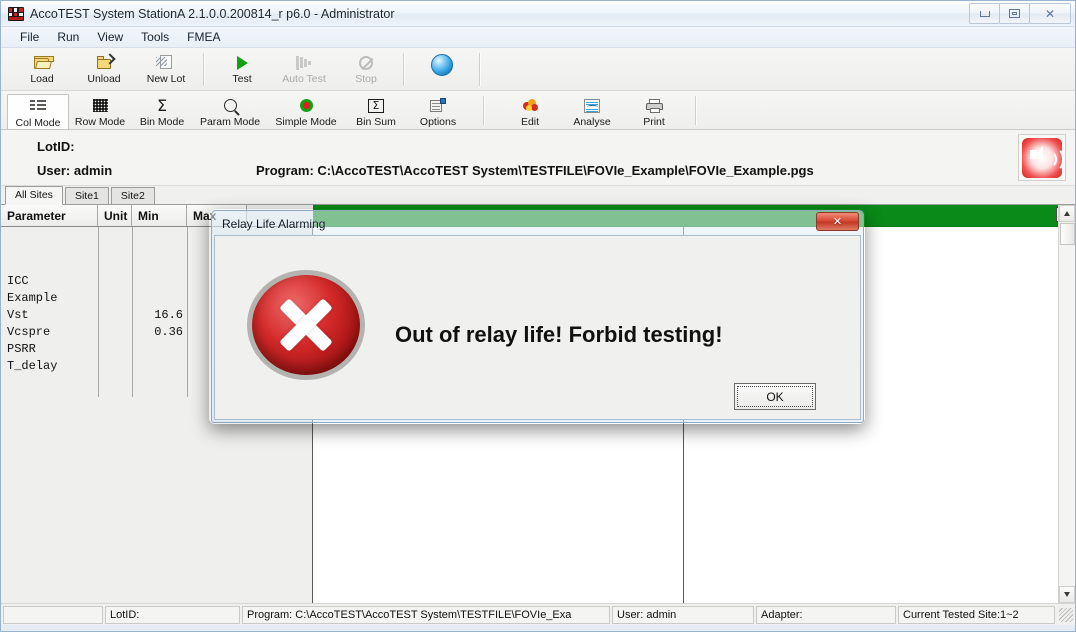  What do you see at coordinates (132, 195) in the screenshot?
I see `tab-site2: Site2` at bounding box center [132, 195].